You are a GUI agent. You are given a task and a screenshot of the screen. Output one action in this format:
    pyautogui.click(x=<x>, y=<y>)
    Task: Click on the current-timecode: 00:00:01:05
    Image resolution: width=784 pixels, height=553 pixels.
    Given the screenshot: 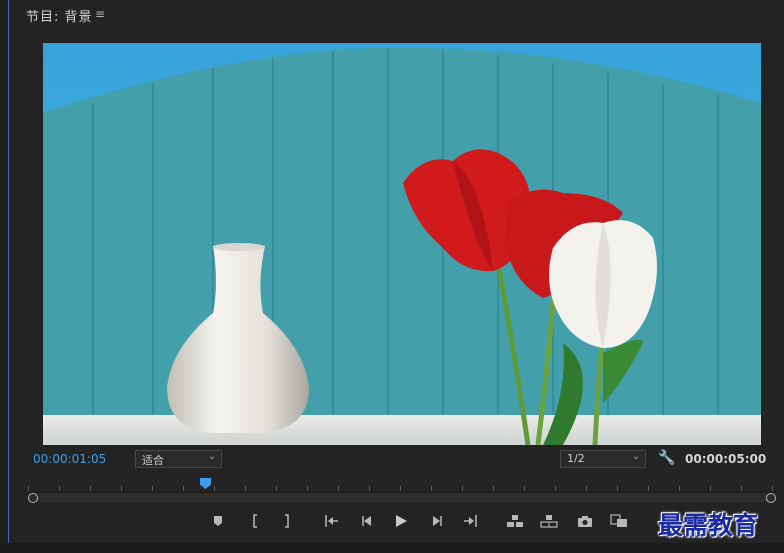 What is the action you would take?
    pyautogui.click(x=69, y=459)
    